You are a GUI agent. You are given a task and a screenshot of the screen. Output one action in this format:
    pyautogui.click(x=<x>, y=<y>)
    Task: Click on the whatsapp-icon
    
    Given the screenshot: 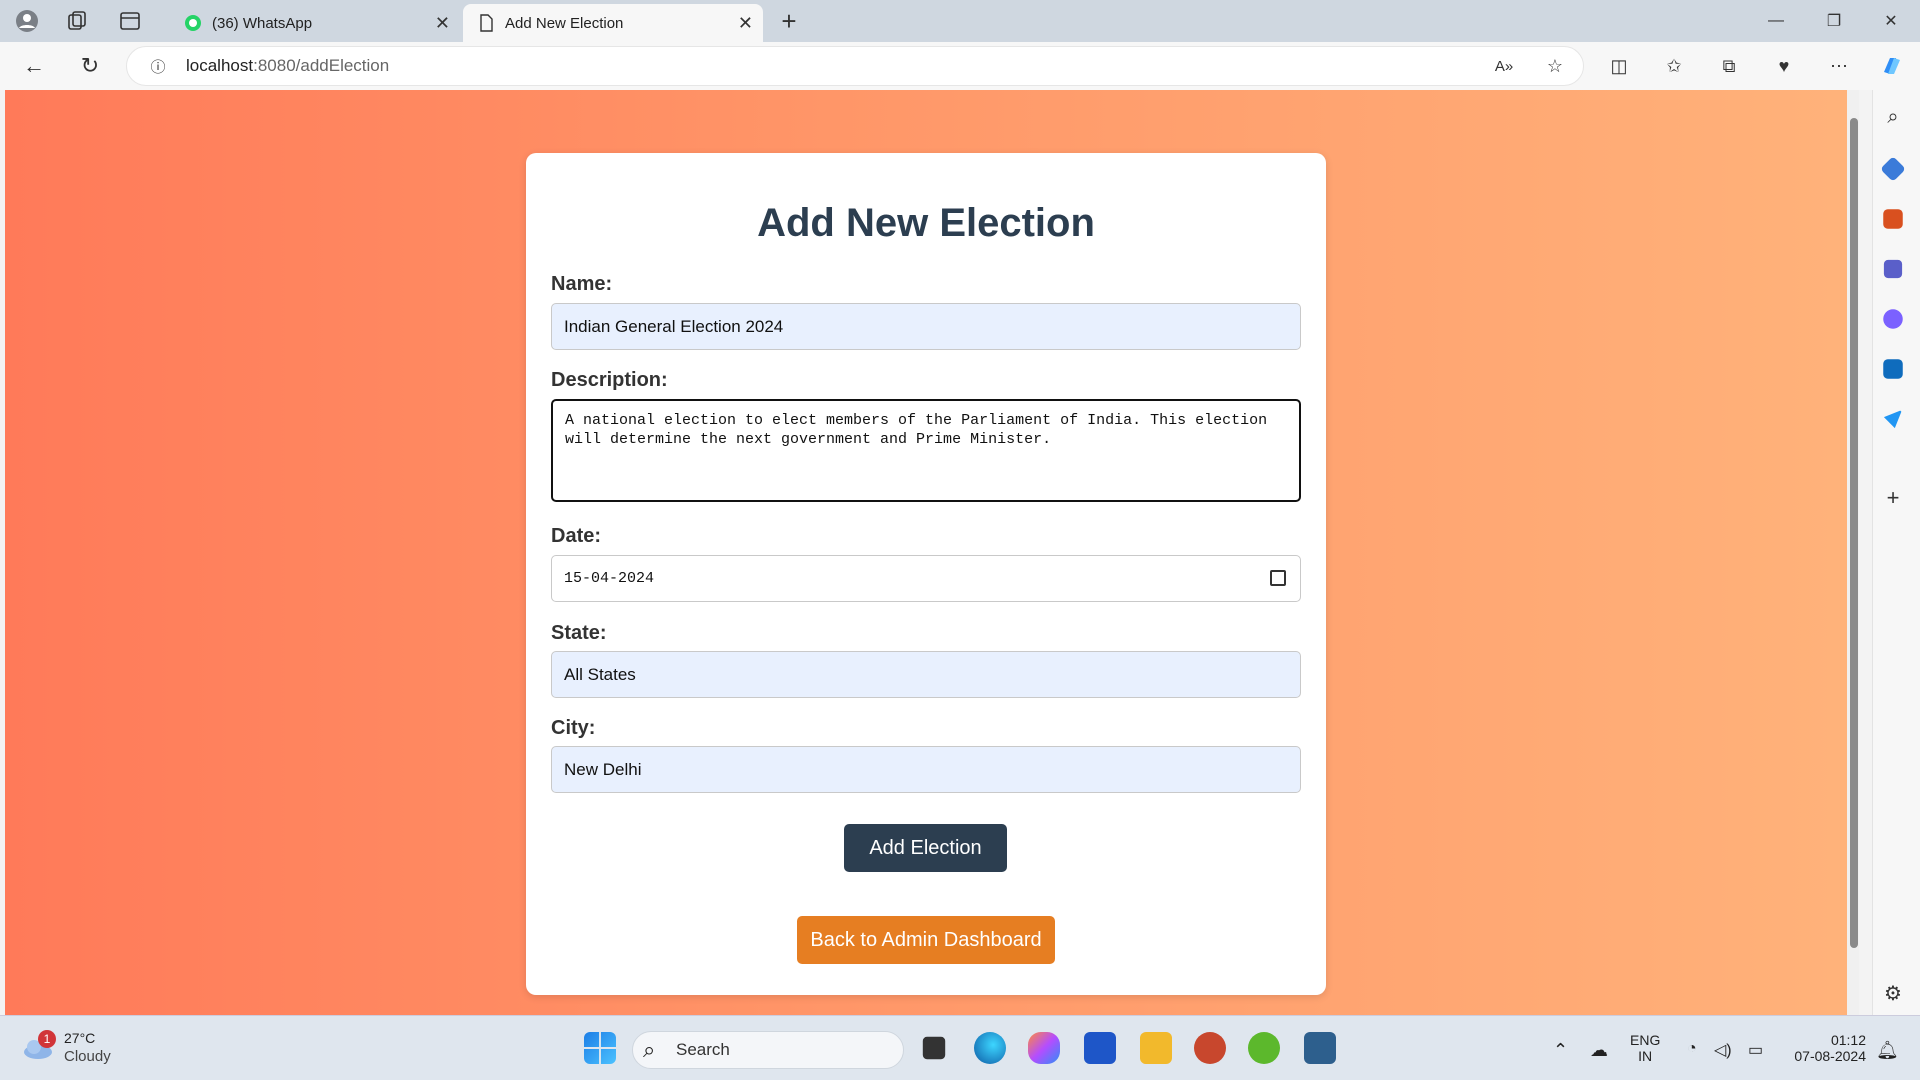 What is the action you would take?
    pyautogui.click(x=193, y=23)
    